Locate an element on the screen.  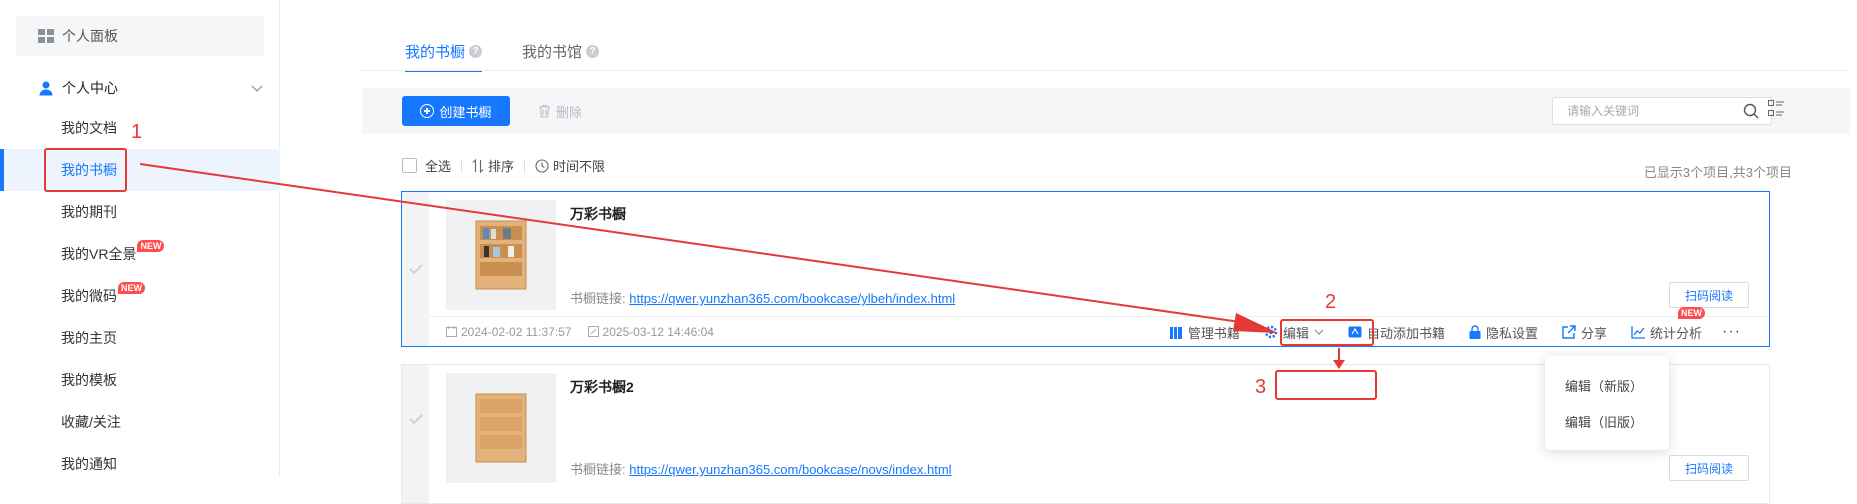
sidebar-item-vr: 我的VR全景 NEW is located at coordinates (140, 254).